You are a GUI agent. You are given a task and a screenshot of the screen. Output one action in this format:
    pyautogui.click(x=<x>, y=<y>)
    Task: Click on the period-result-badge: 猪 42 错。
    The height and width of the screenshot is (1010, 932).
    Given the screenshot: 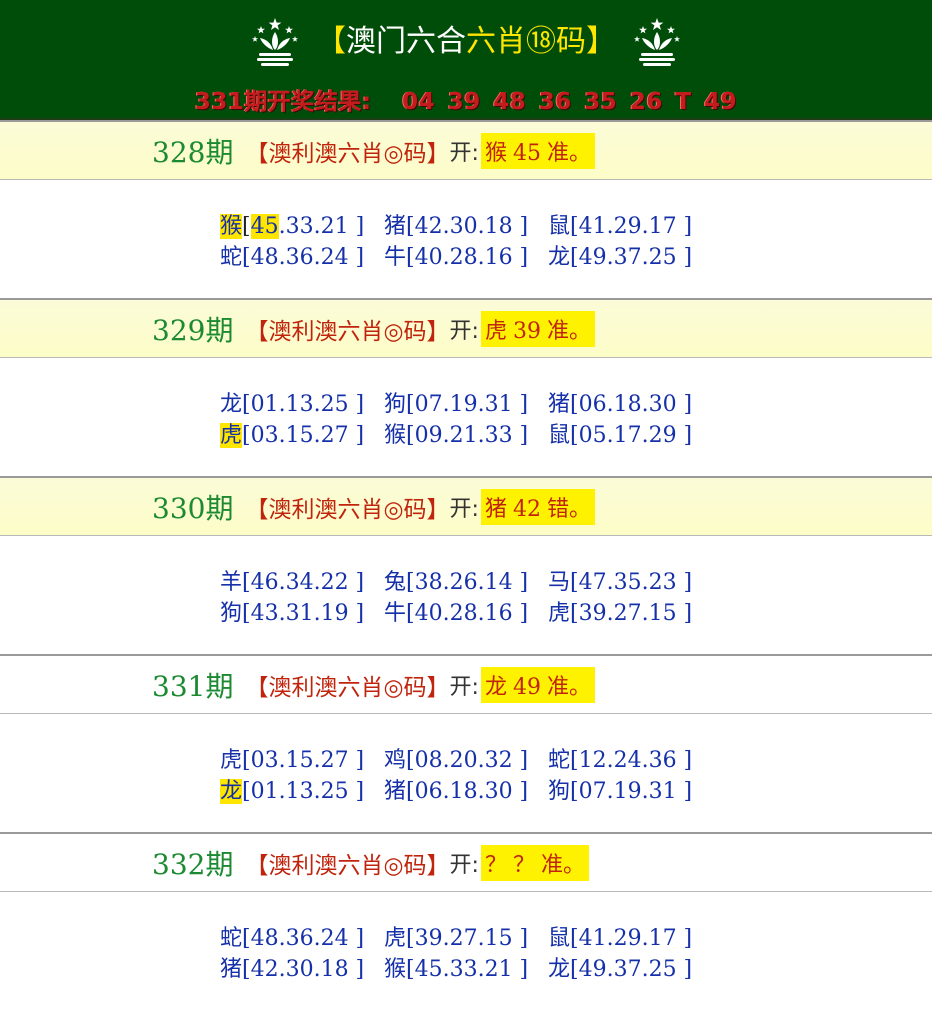 What is the action you would take?
    pyautogui.click(x=537, y=507)
    